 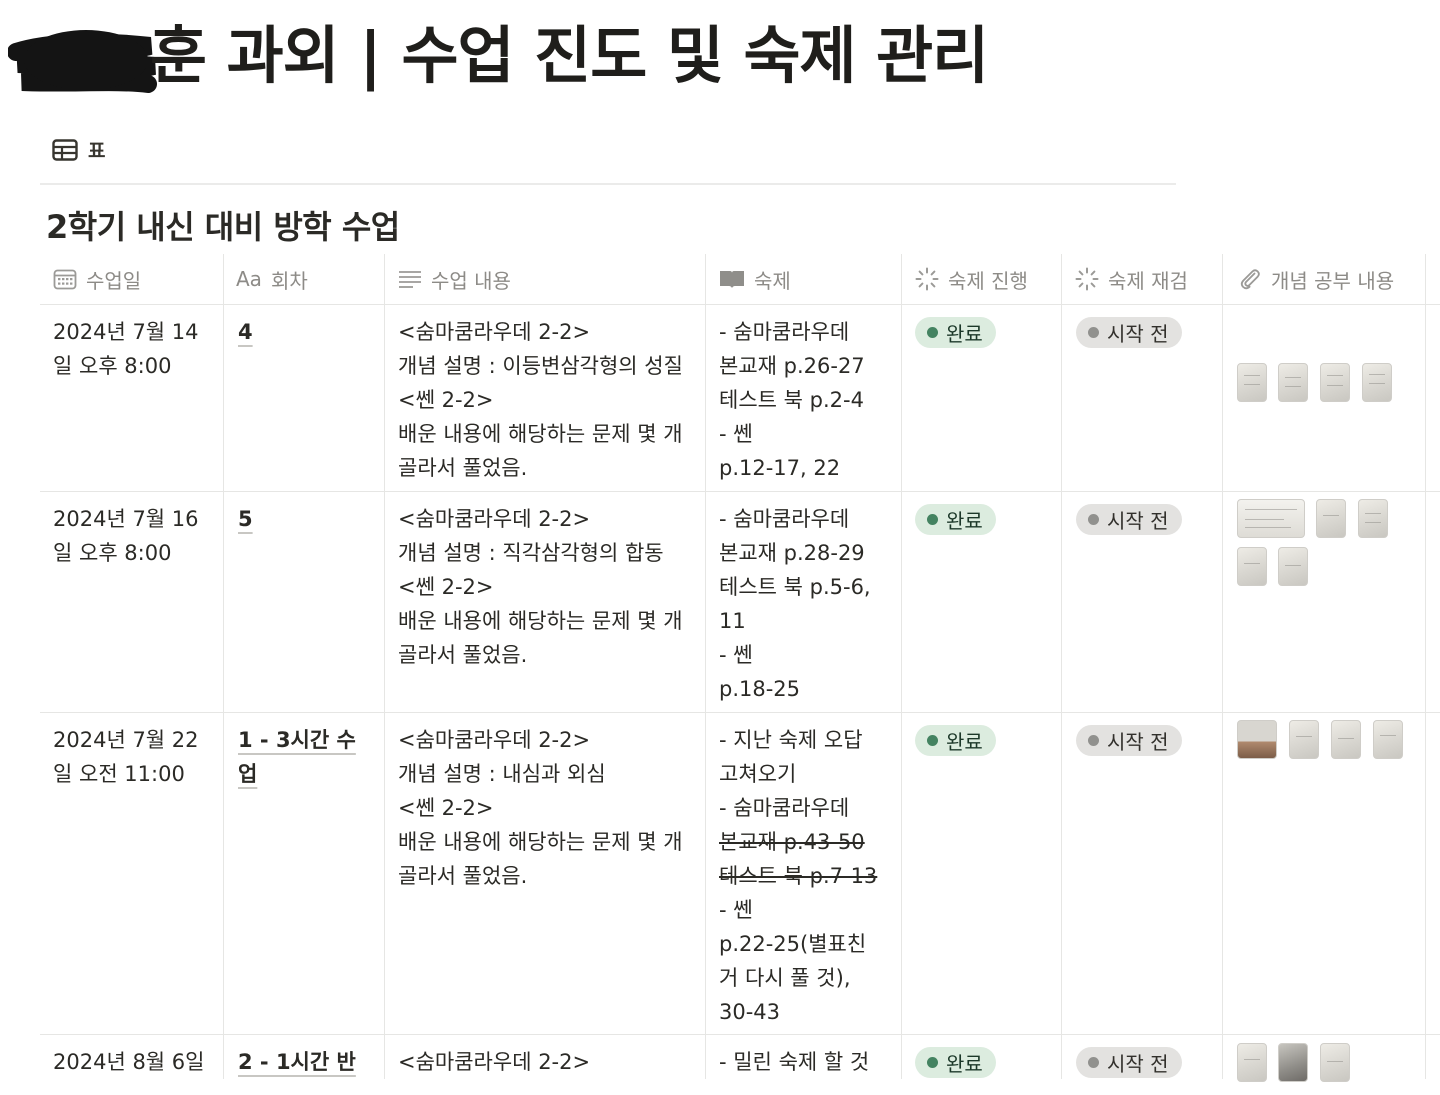 What do you see at coordinates (1131, 279) in the screenshot?
I see `column-header-homework-recheck: 숙제 재검` at bounding box center [1131, 279].